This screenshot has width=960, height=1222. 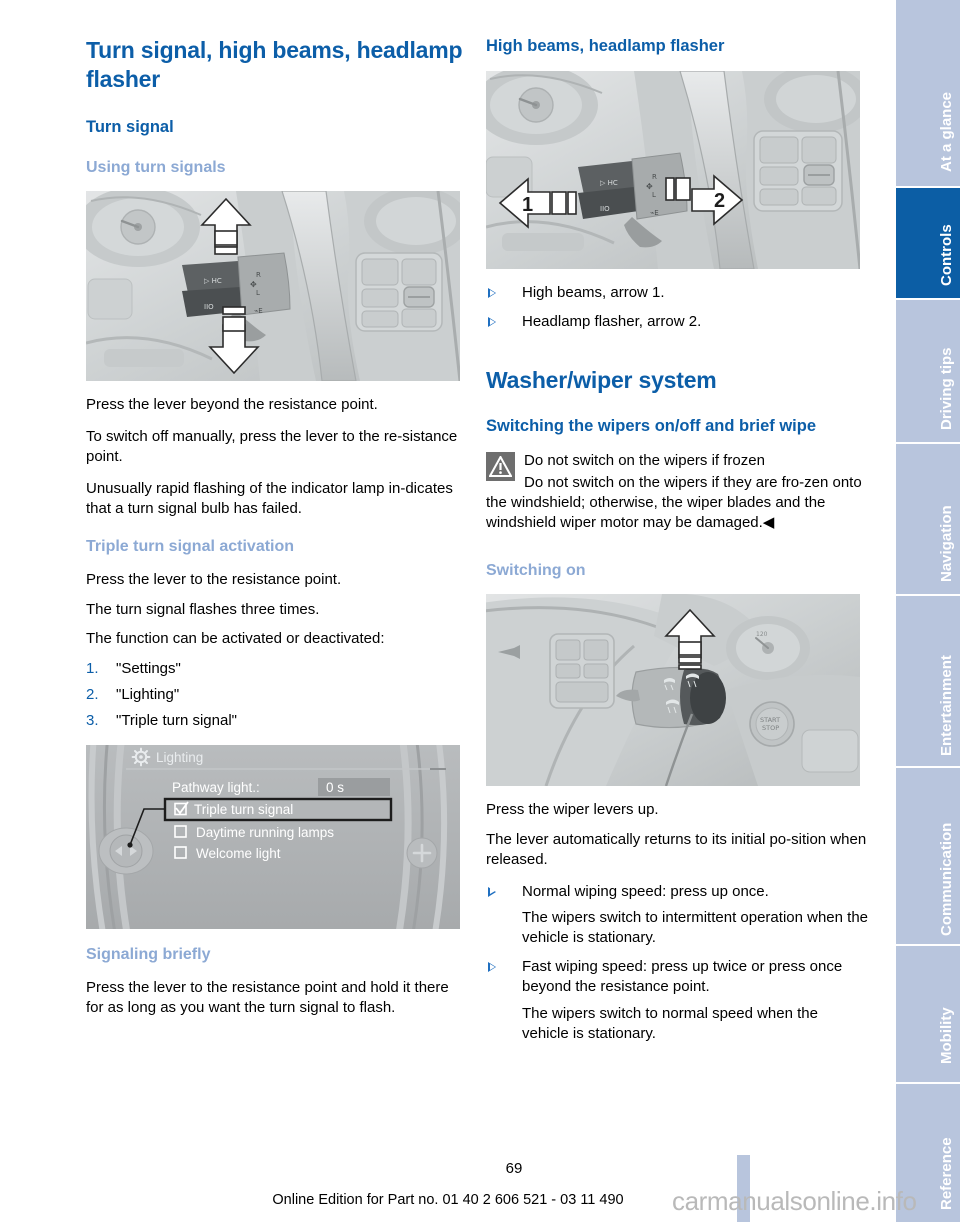 What do you see at coordinates (946, 543) in the screenshot?
I see `sidebar-tab-label: Navigation` at bounding box center [946, 543].